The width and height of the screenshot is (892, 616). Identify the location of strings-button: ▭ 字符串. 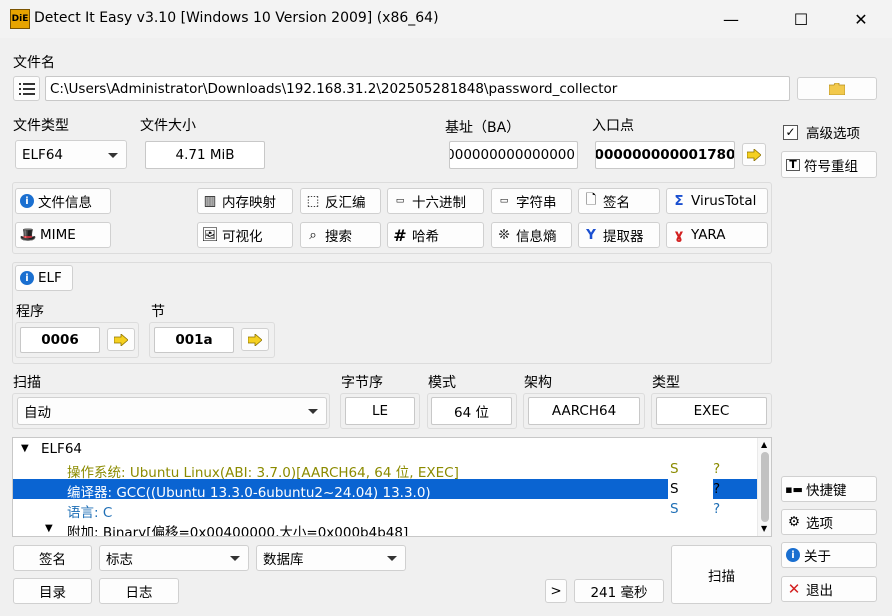
(531, 201).